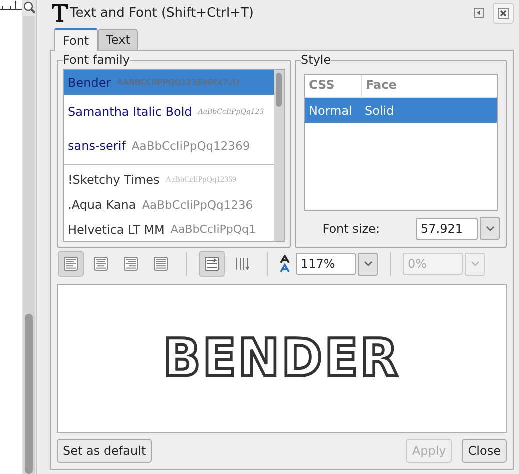 The height and width of the screenshot is (474, 519). I want to click on frame-label: Style, so click(316, 60).